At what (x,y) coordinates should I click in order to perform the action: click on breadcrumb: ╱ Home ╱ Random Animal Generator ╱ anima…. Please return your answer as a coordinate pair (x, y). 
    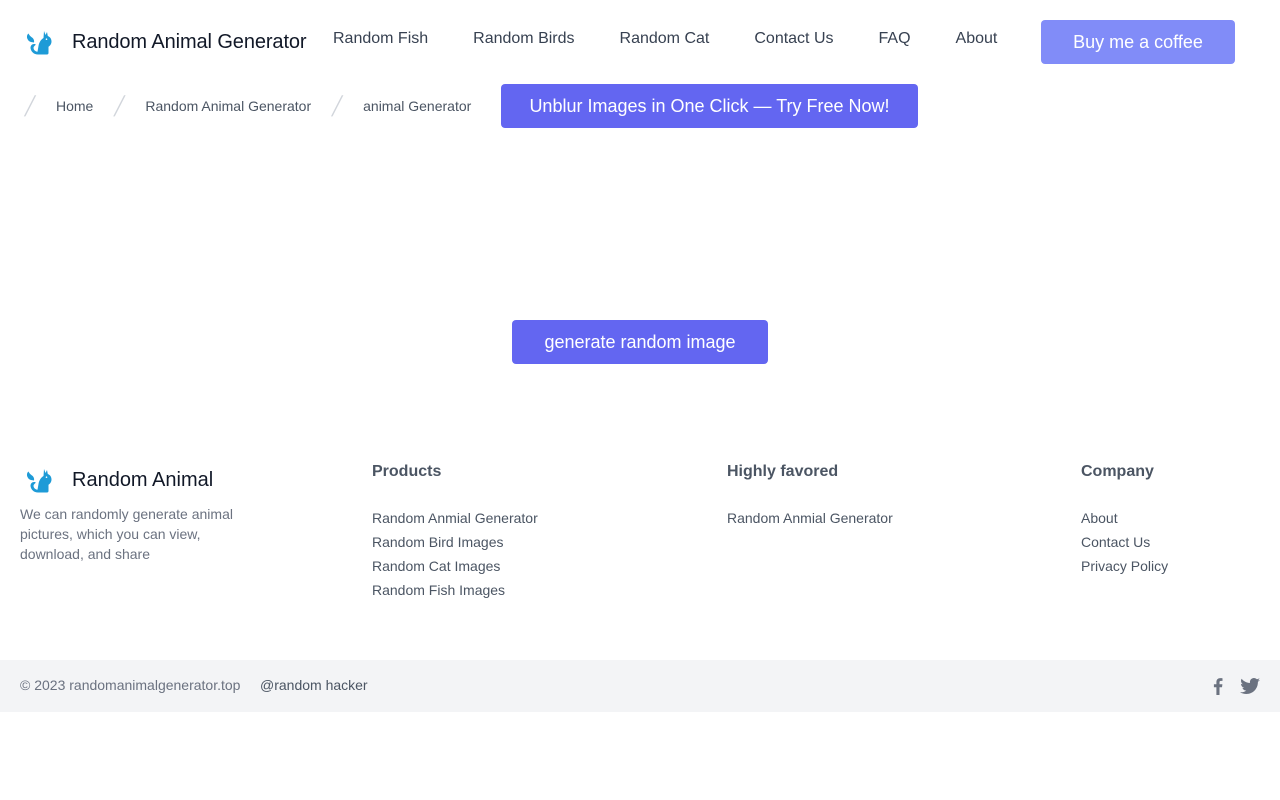
    Looking at the image, I should click on (246, 106).